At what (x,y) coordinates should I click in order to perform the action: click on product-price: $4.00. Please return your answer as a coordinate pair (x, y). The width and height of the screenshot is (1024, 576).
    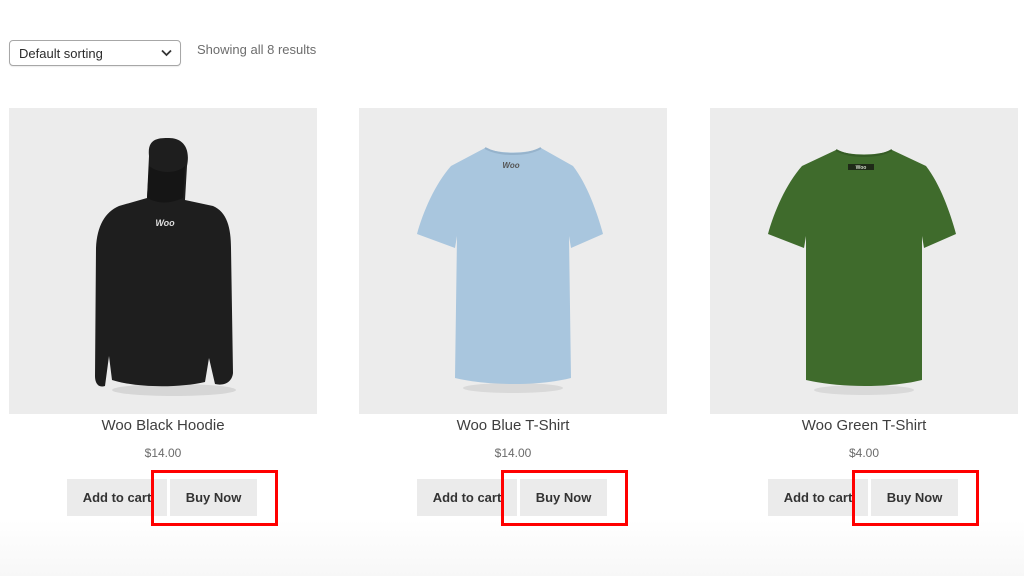
    Looking at the image, I should click on (864, 453).